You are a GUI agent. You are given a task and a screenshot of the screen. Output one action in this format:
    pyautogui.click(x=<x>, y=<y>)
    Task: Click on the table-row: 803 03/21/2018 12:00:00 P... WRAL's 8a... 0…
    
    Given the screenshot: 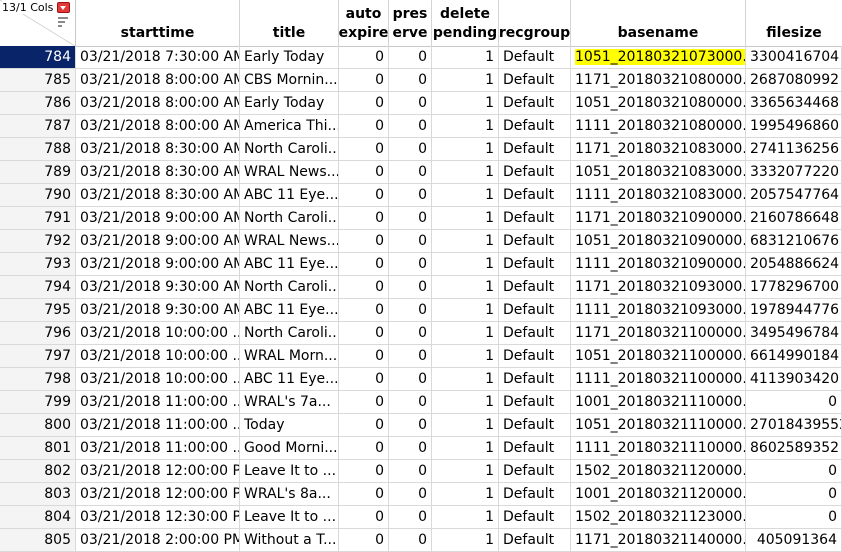 What is the action you would take?
    pyautogui.click(x=421, y=494)
    